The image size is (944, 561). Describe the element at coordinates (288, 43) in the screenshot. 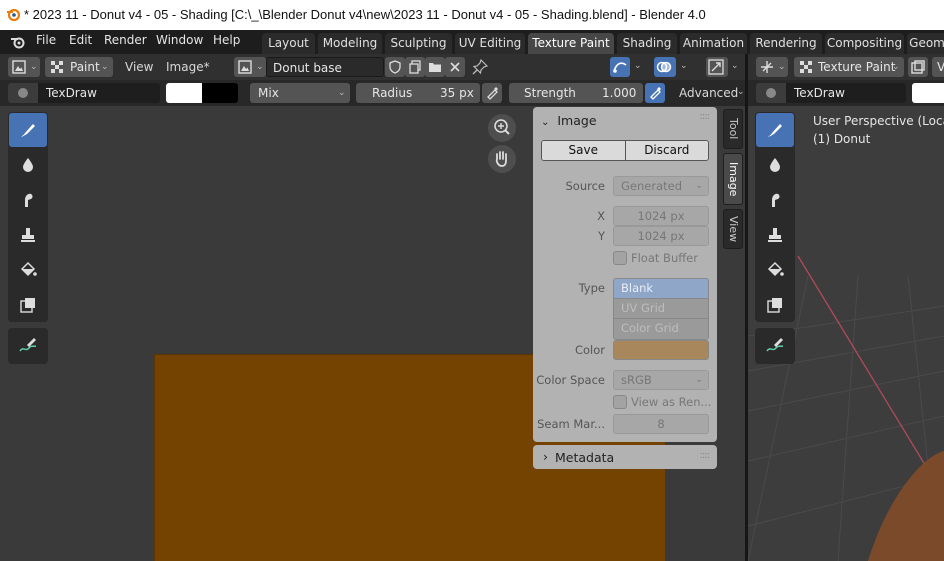

I see `tab-layout: Layout` at that location.